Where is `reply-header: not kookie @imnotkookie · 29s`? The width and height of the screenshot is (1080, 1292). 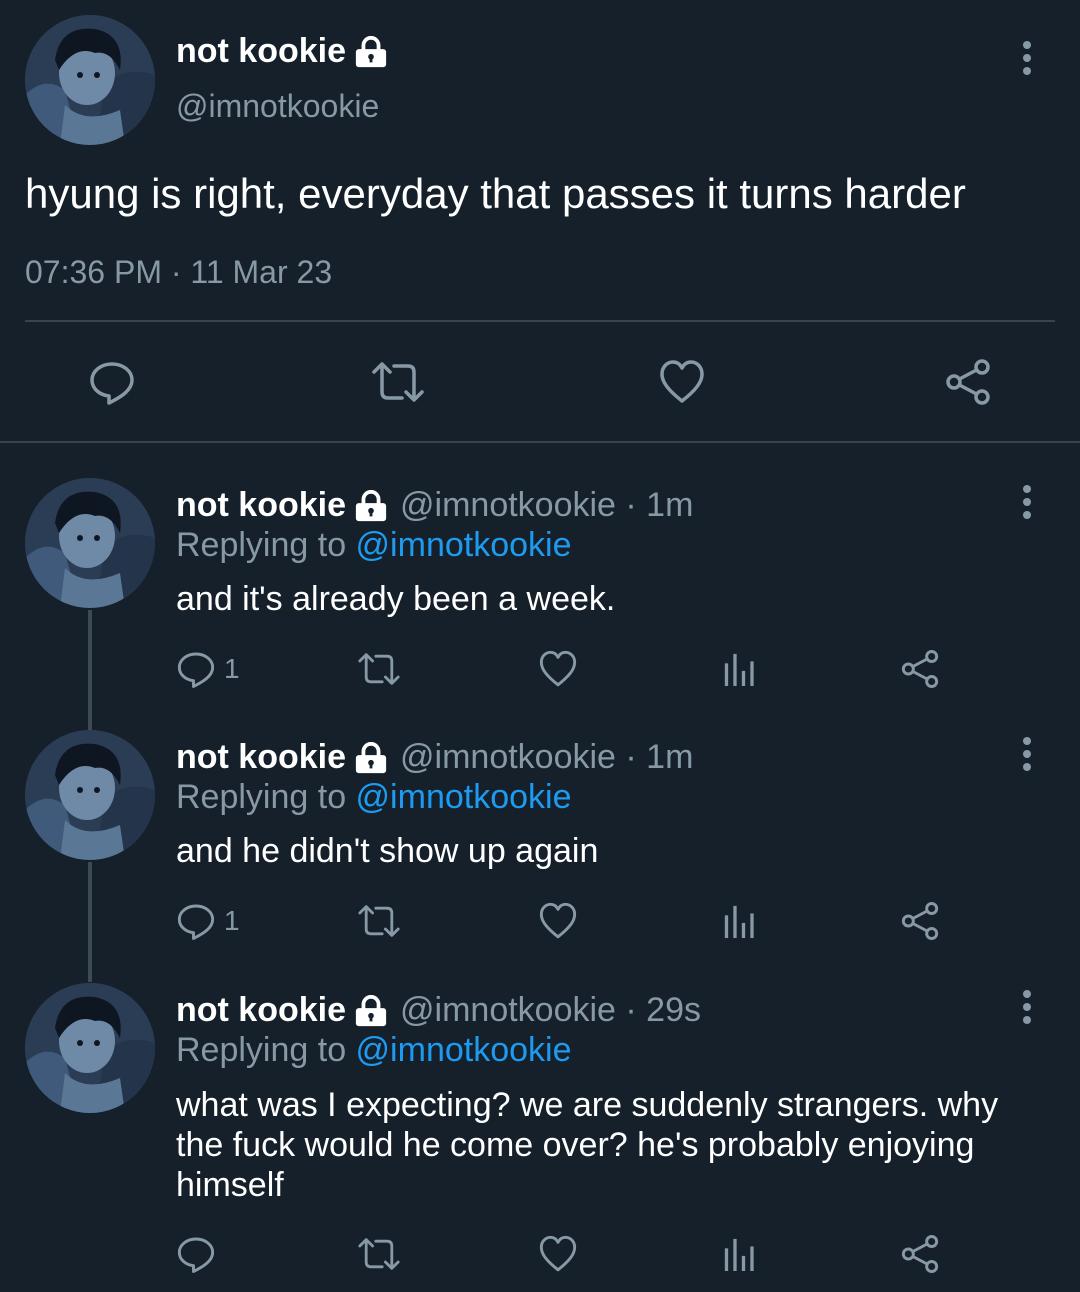
reply-header: not kookie @imnotkookie · 29s is located at coordinates (438, 1010).